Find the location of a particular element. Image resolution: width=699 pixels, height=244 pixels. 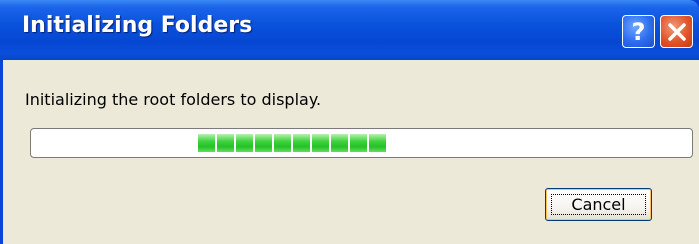

help-button: ? is located at coordinates (638, 31).